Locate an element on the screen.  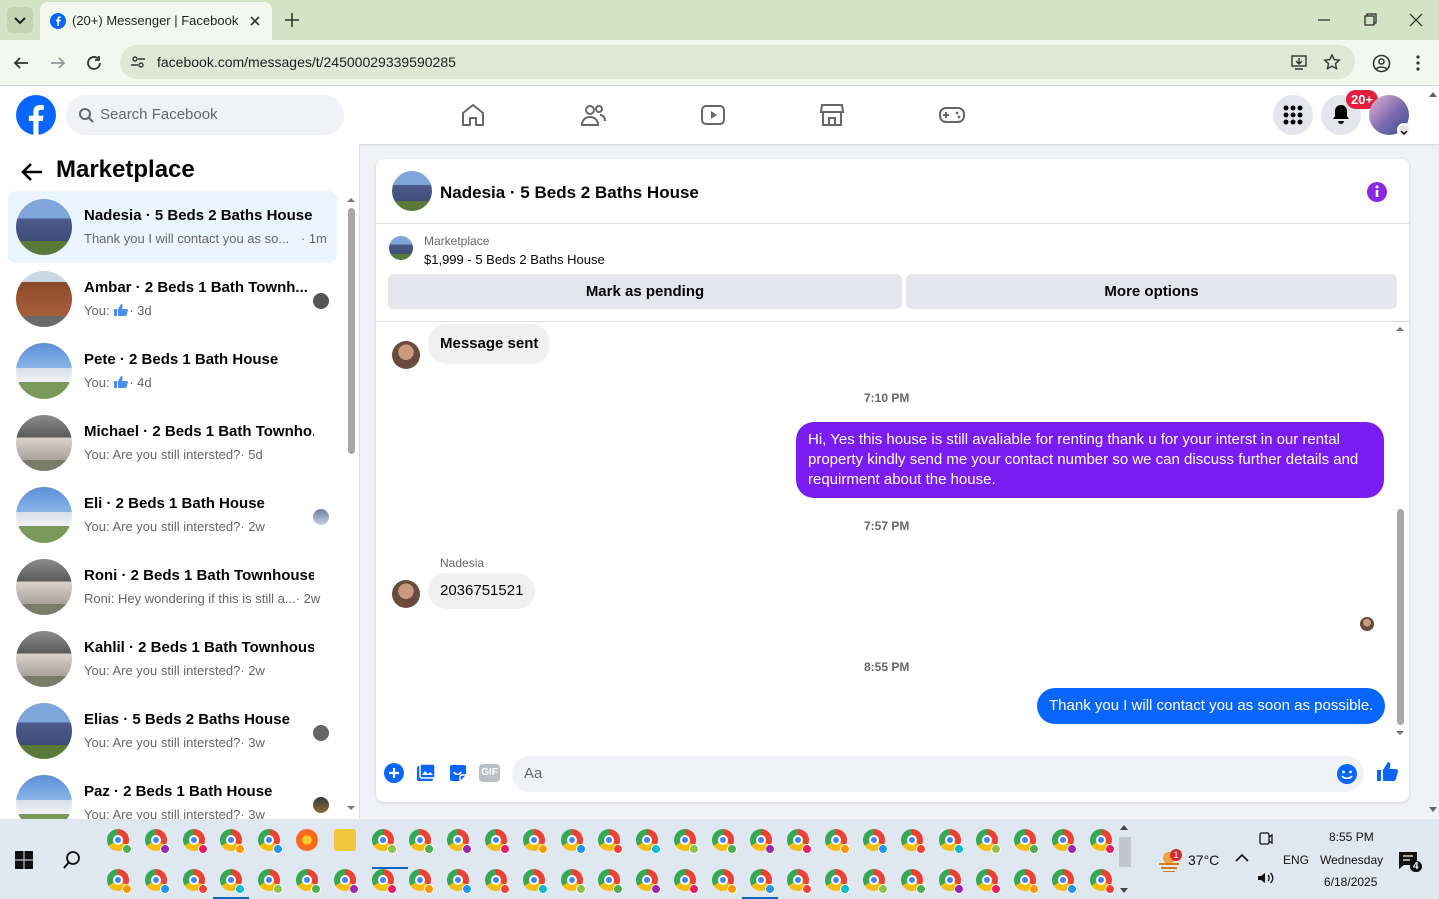
firefox-icon is located at coordinates (307, 840).